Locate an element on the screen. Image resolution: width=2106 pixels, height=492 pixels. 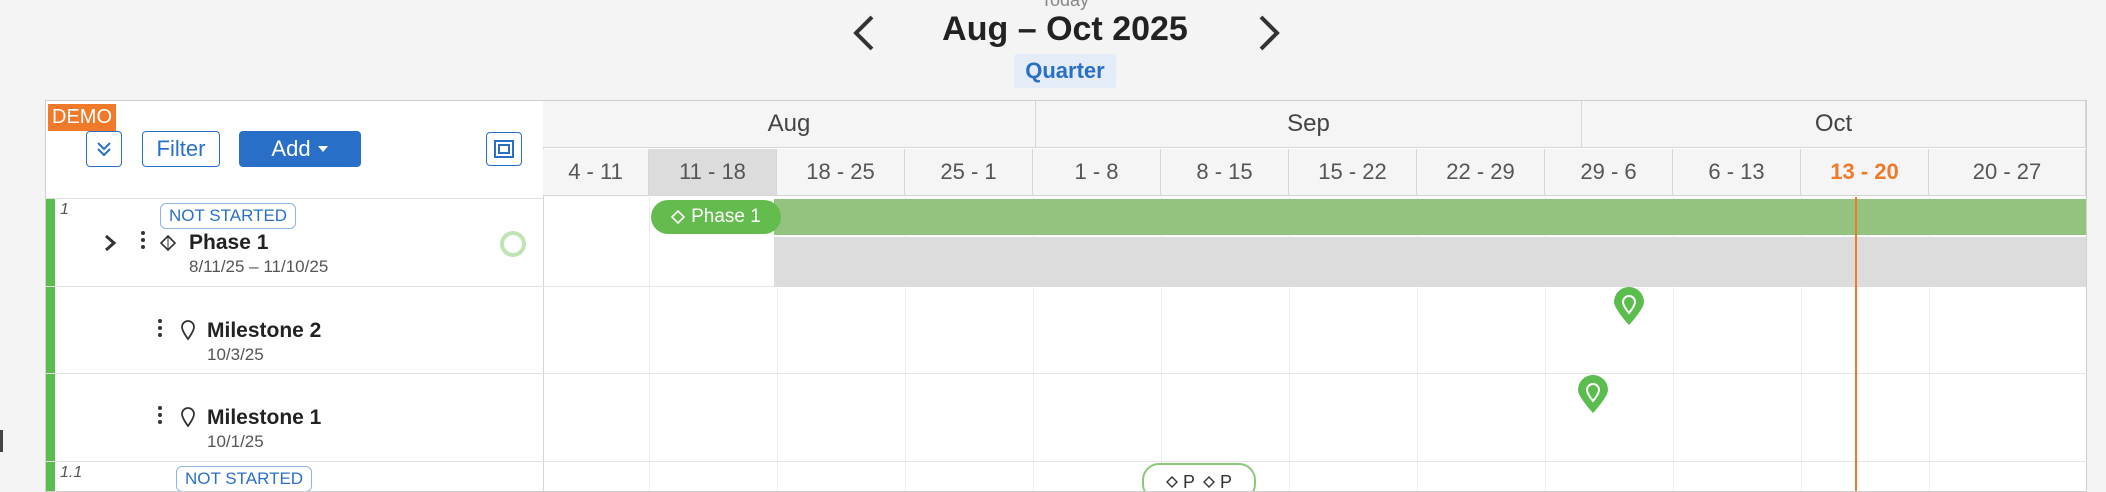
task-row: Milestone 1 10/1/25 is located at coordinates (294, 417).